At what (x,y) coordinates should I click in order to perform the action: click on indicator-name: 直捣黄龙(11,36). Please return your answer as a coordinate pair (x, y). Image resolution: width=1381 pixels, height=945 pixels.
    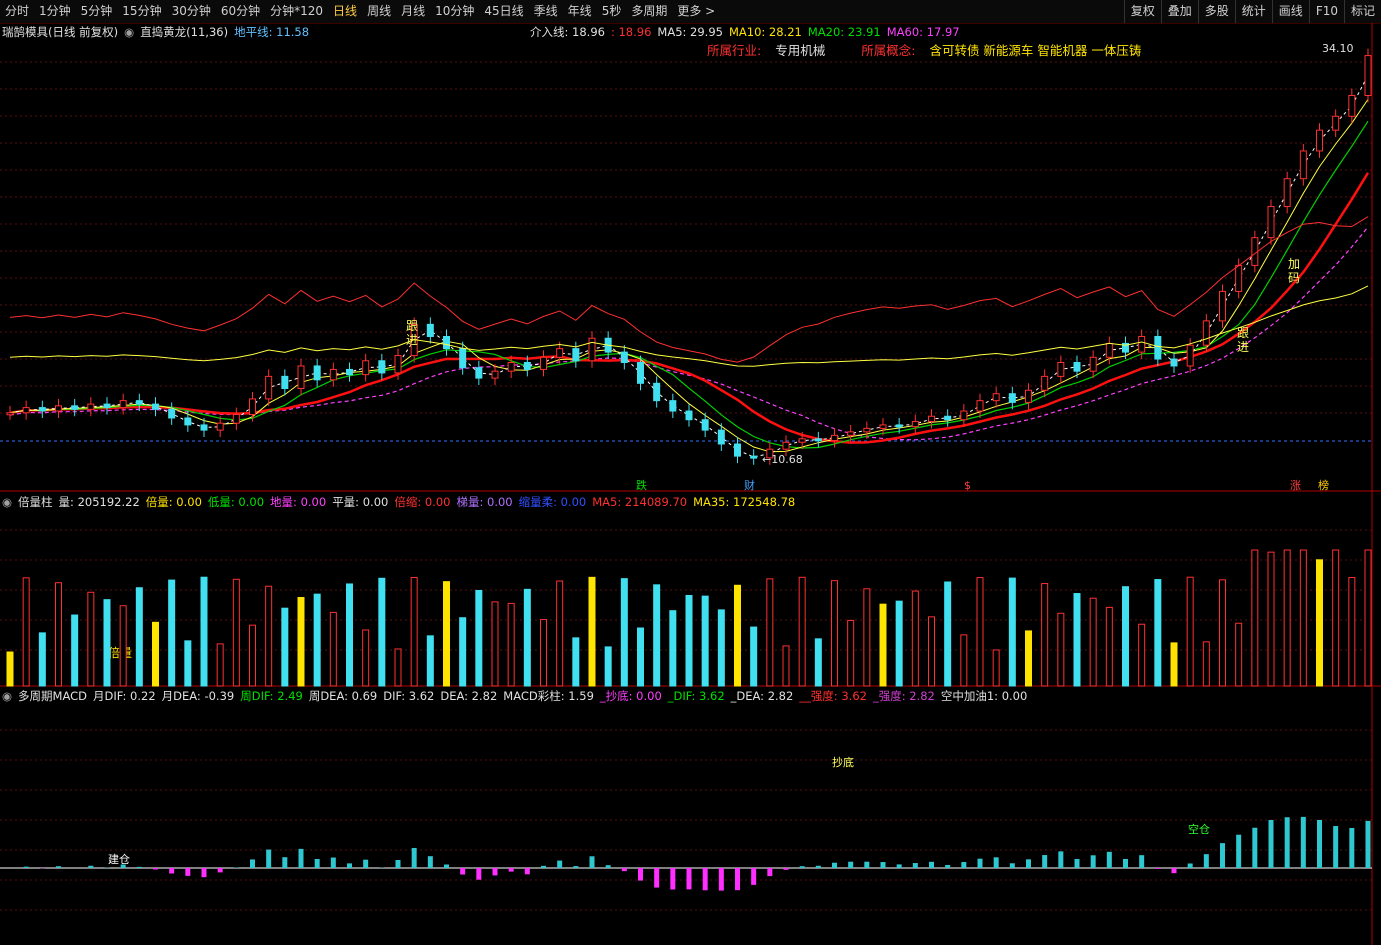
    Looking at the image, I should click on (184, 32).